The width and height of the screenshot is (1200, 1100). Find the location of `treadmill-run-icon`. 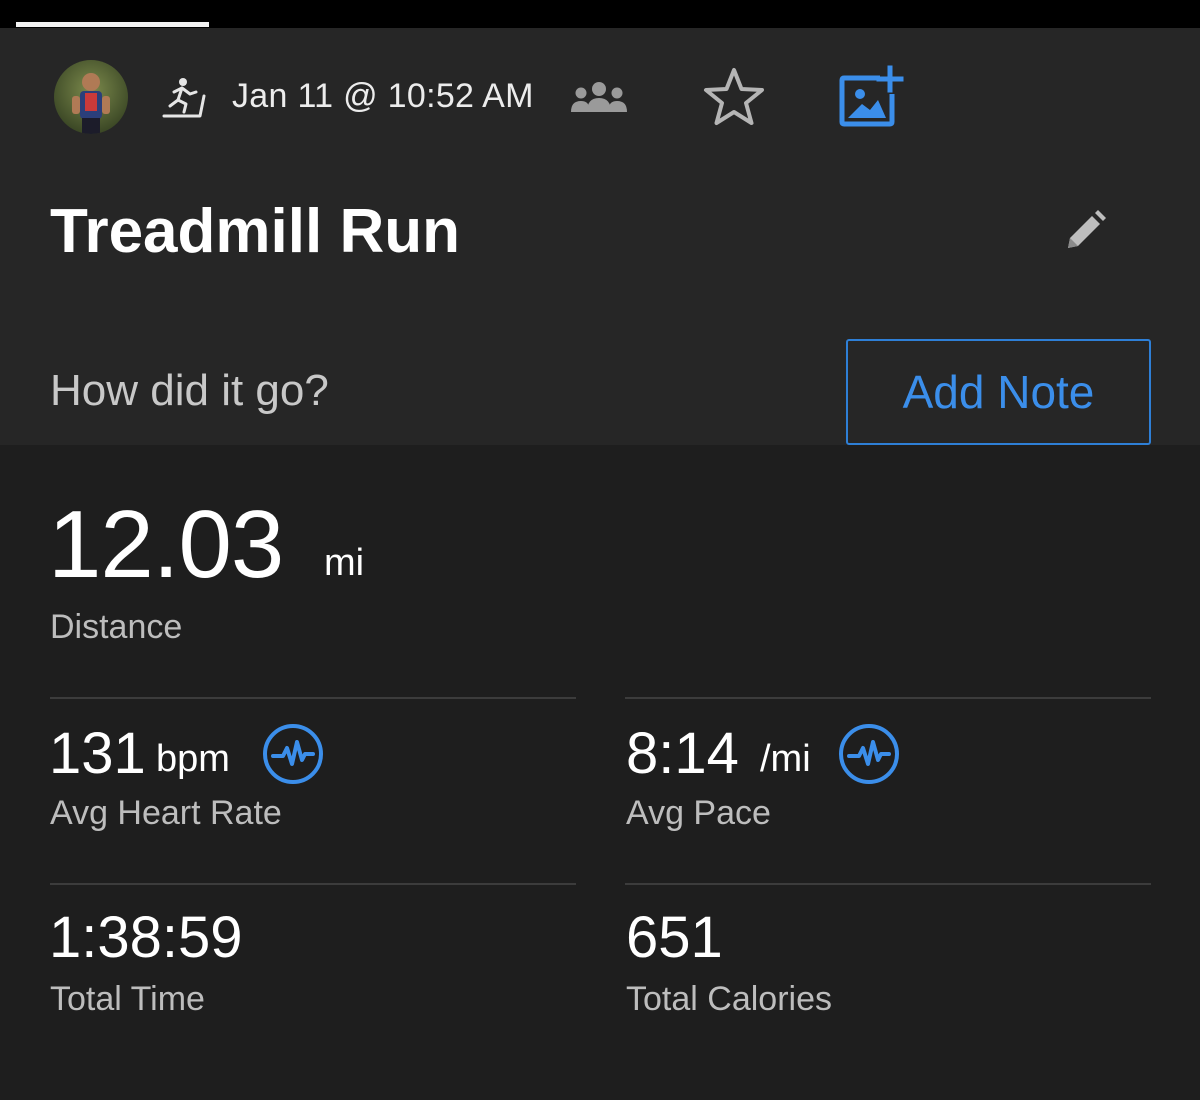

treadmill-run-icon is located at coordinates (184, 98).